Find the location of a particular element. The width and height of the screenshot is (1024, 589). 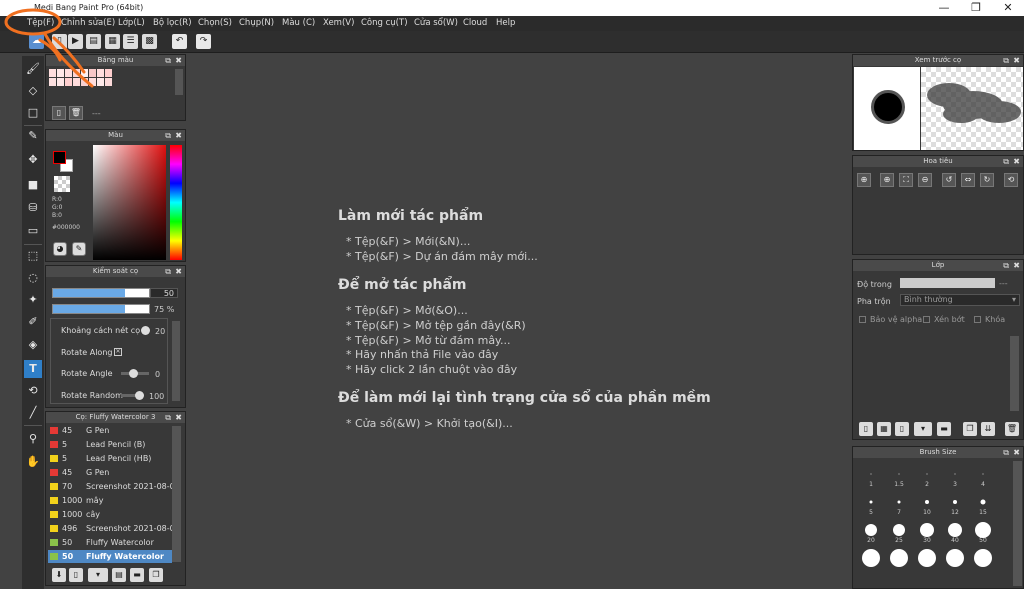

move-tool-icon: ✥ is located at coordinates (33, 160).